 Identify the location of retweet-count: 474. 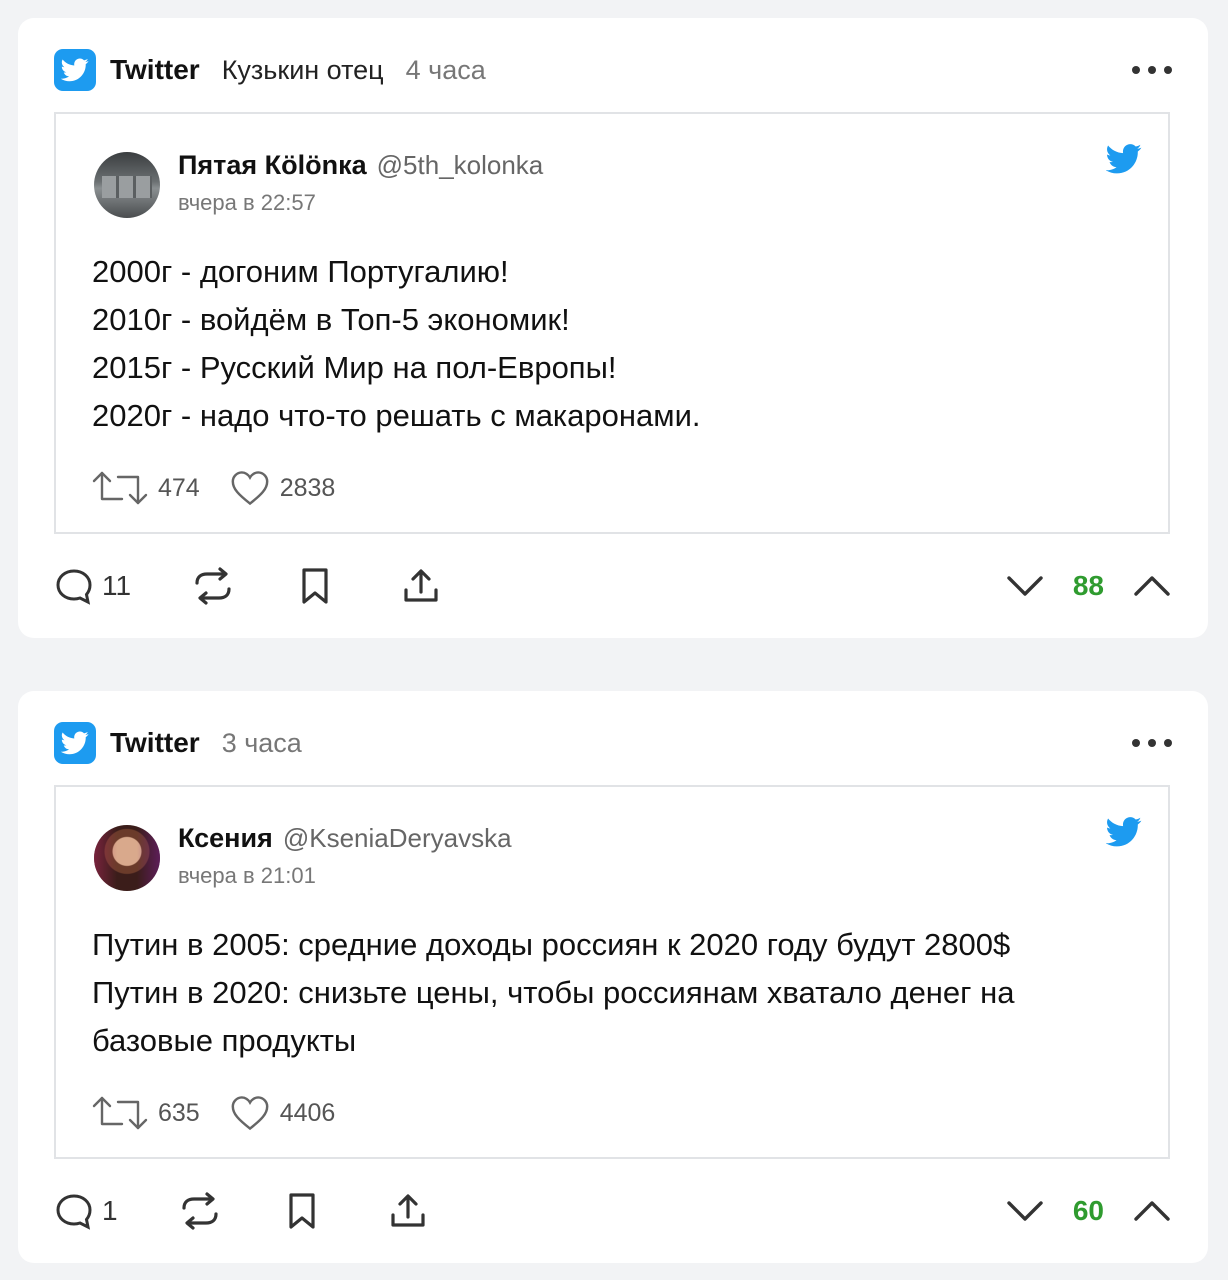
(146, 488).